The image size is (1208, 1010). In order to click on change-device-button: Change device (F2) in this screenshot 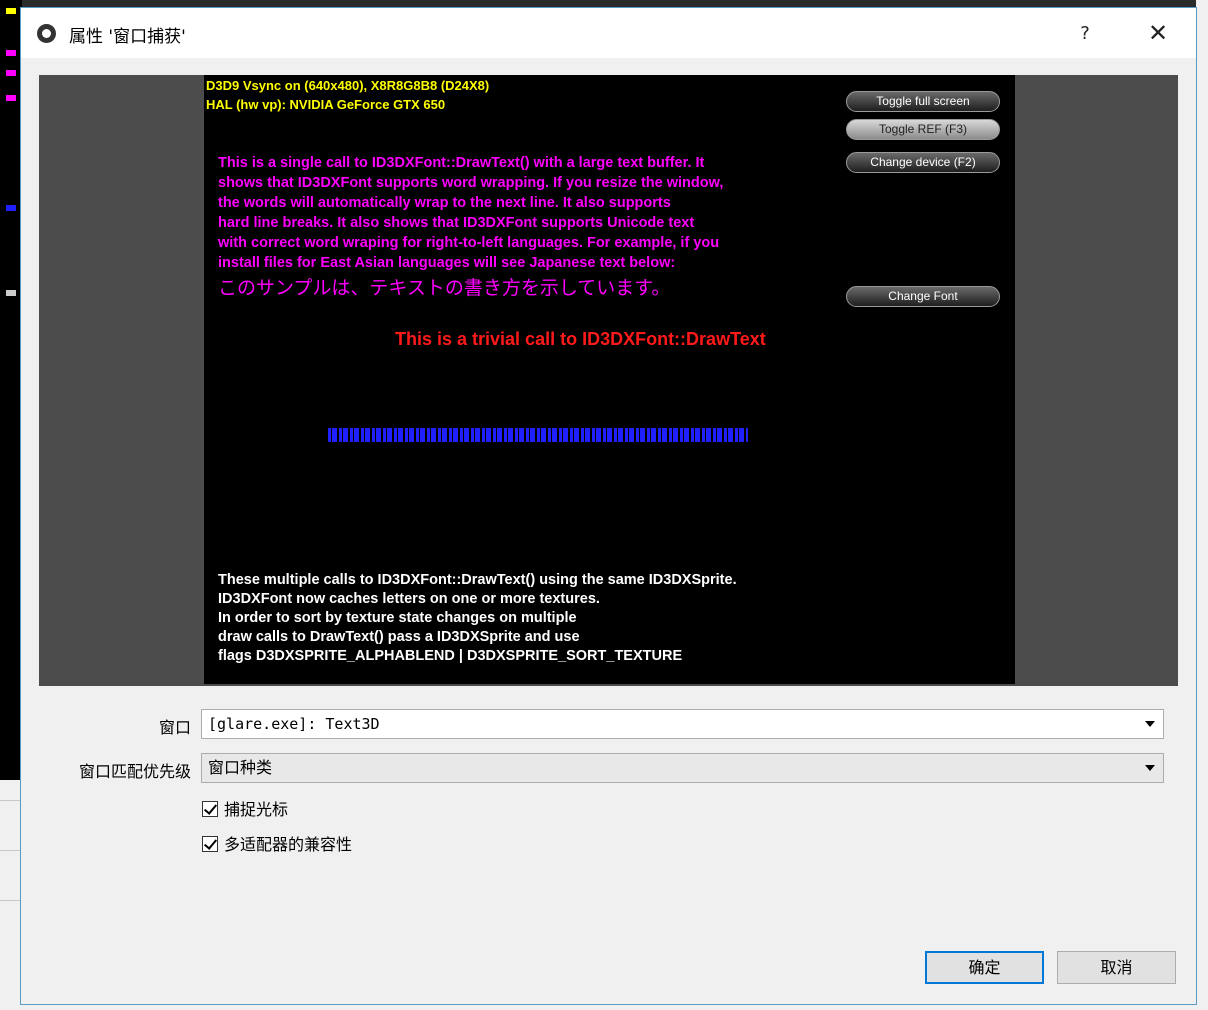, I will do `click(923, 162)`.